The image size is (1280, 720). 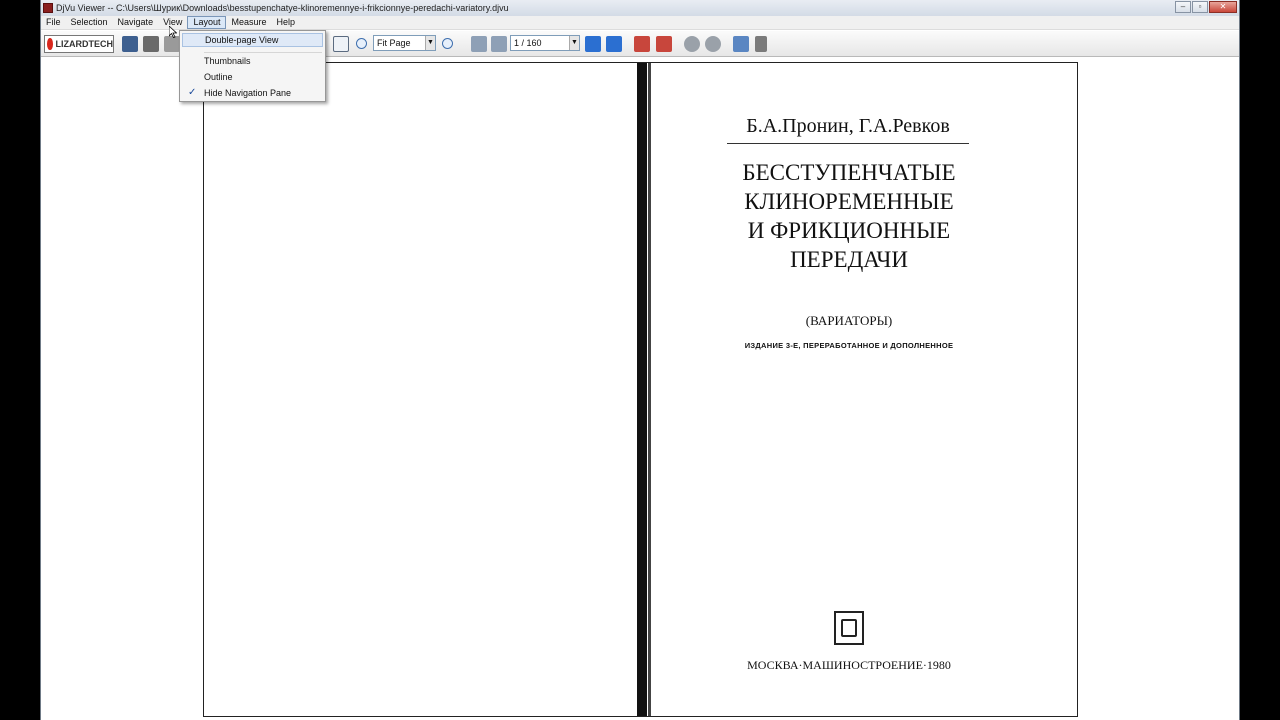 What do you see at coordinates (207, 22) in the screenshot?
I see `menu-layout: Layout` at bounding box center [207, 22].